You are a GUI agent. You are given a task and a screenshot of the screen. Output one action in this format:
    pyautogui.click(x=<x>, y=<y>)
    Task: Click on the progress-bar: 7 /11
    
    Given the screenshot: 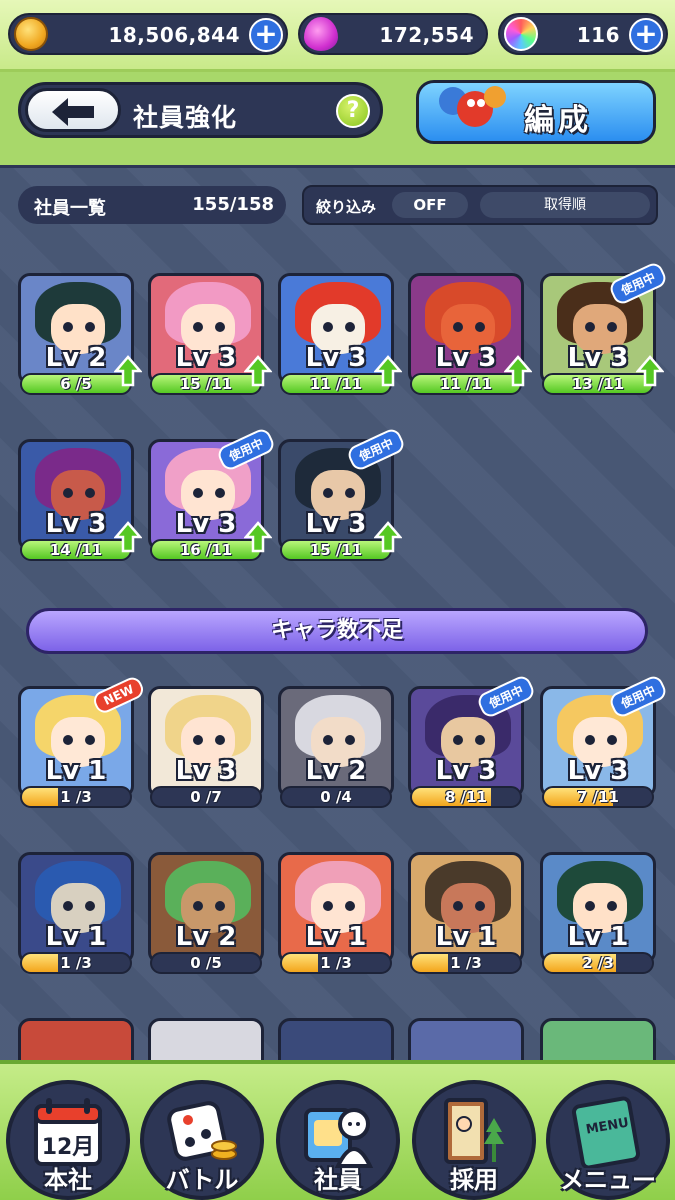 What is the action you would take?
    pyautogui.click(x=598, y=797)
    